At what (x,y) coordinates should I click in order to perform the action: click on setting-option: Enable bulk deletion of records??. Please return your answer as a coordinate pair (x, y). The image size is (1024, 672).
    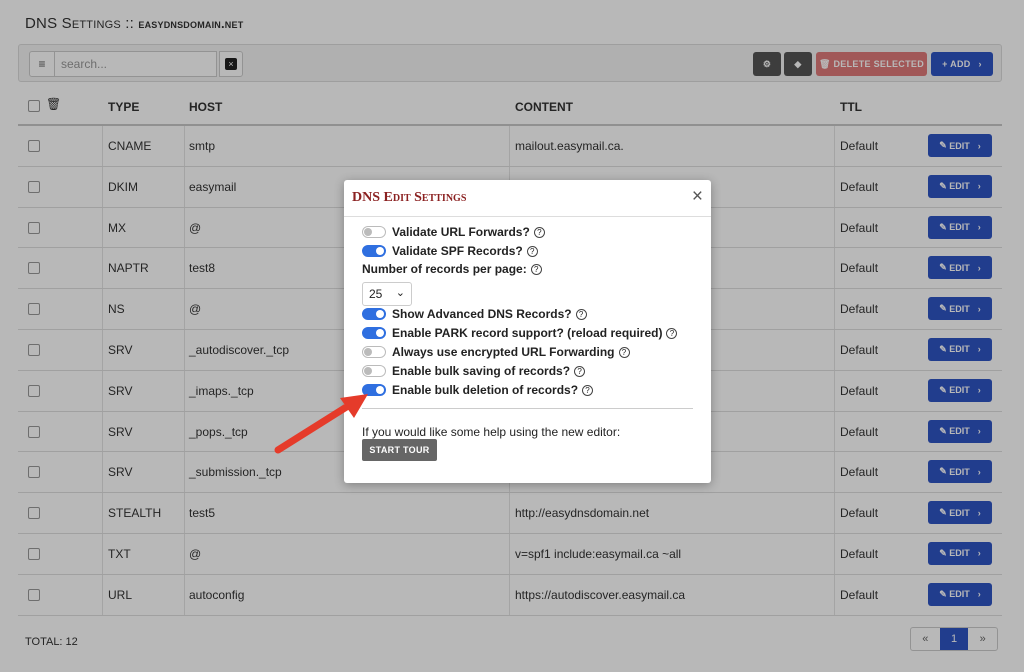
    Looking at the image, I should click on (478, 390).